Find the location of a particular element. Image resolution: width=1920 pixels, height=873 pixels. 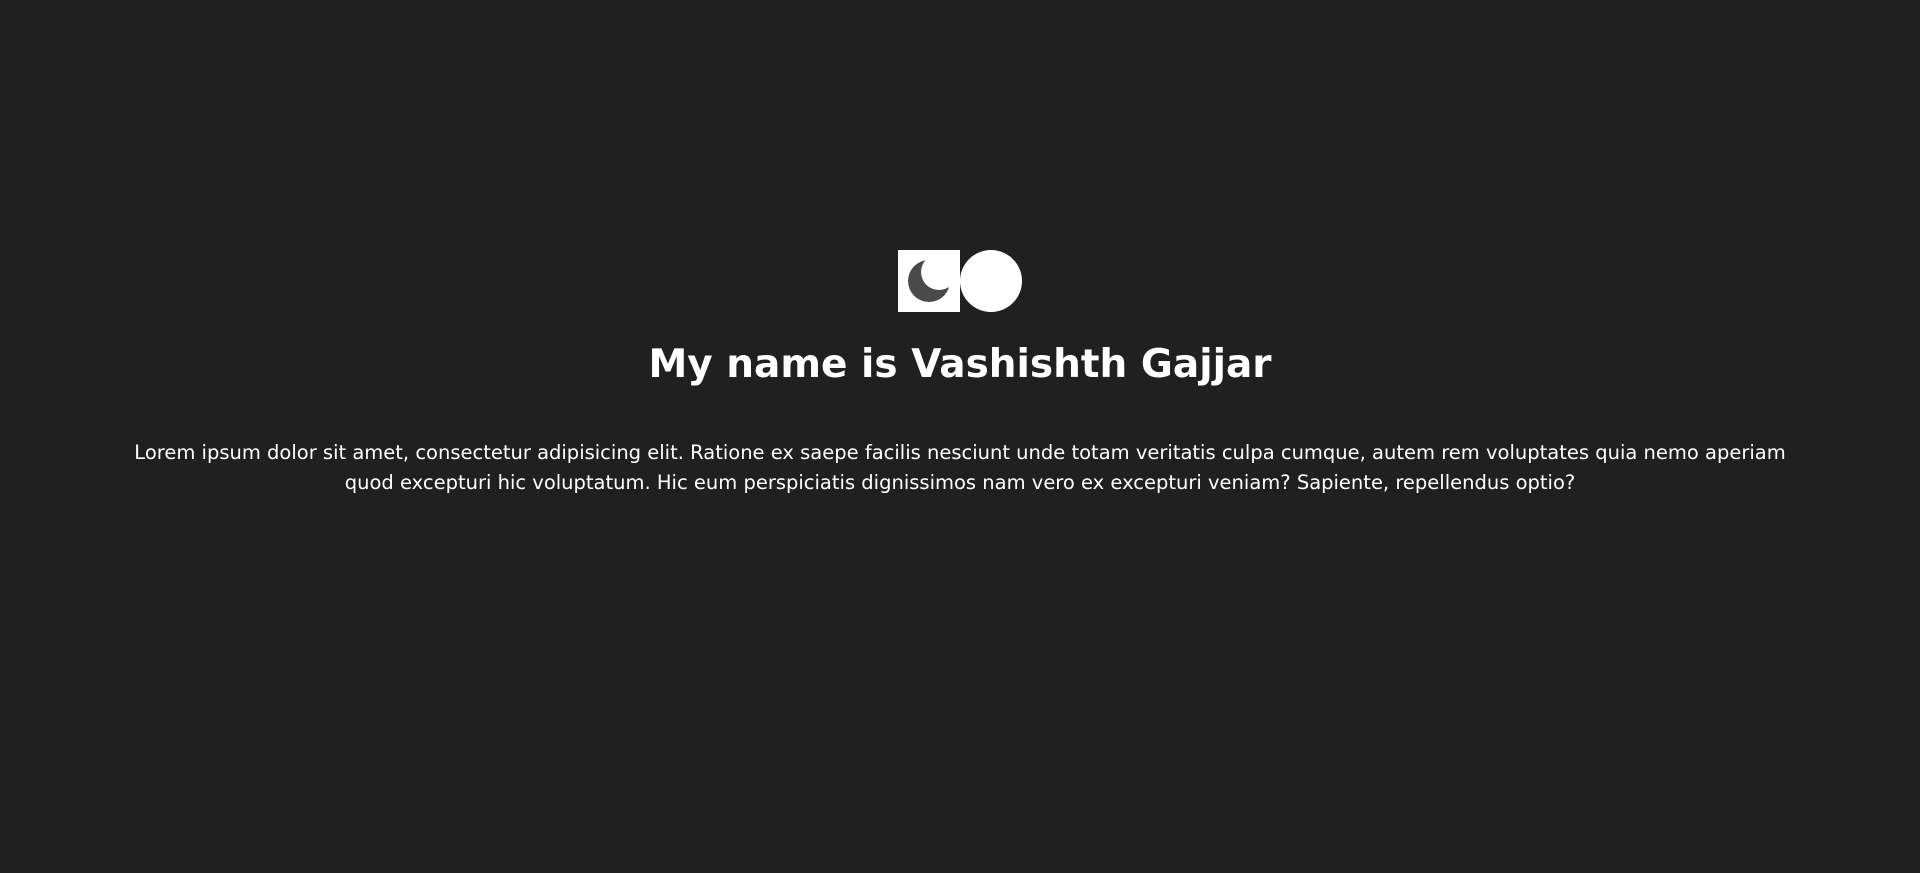

page-title: My name is Vashishth Gajjar is located at coordinates (960, 364).